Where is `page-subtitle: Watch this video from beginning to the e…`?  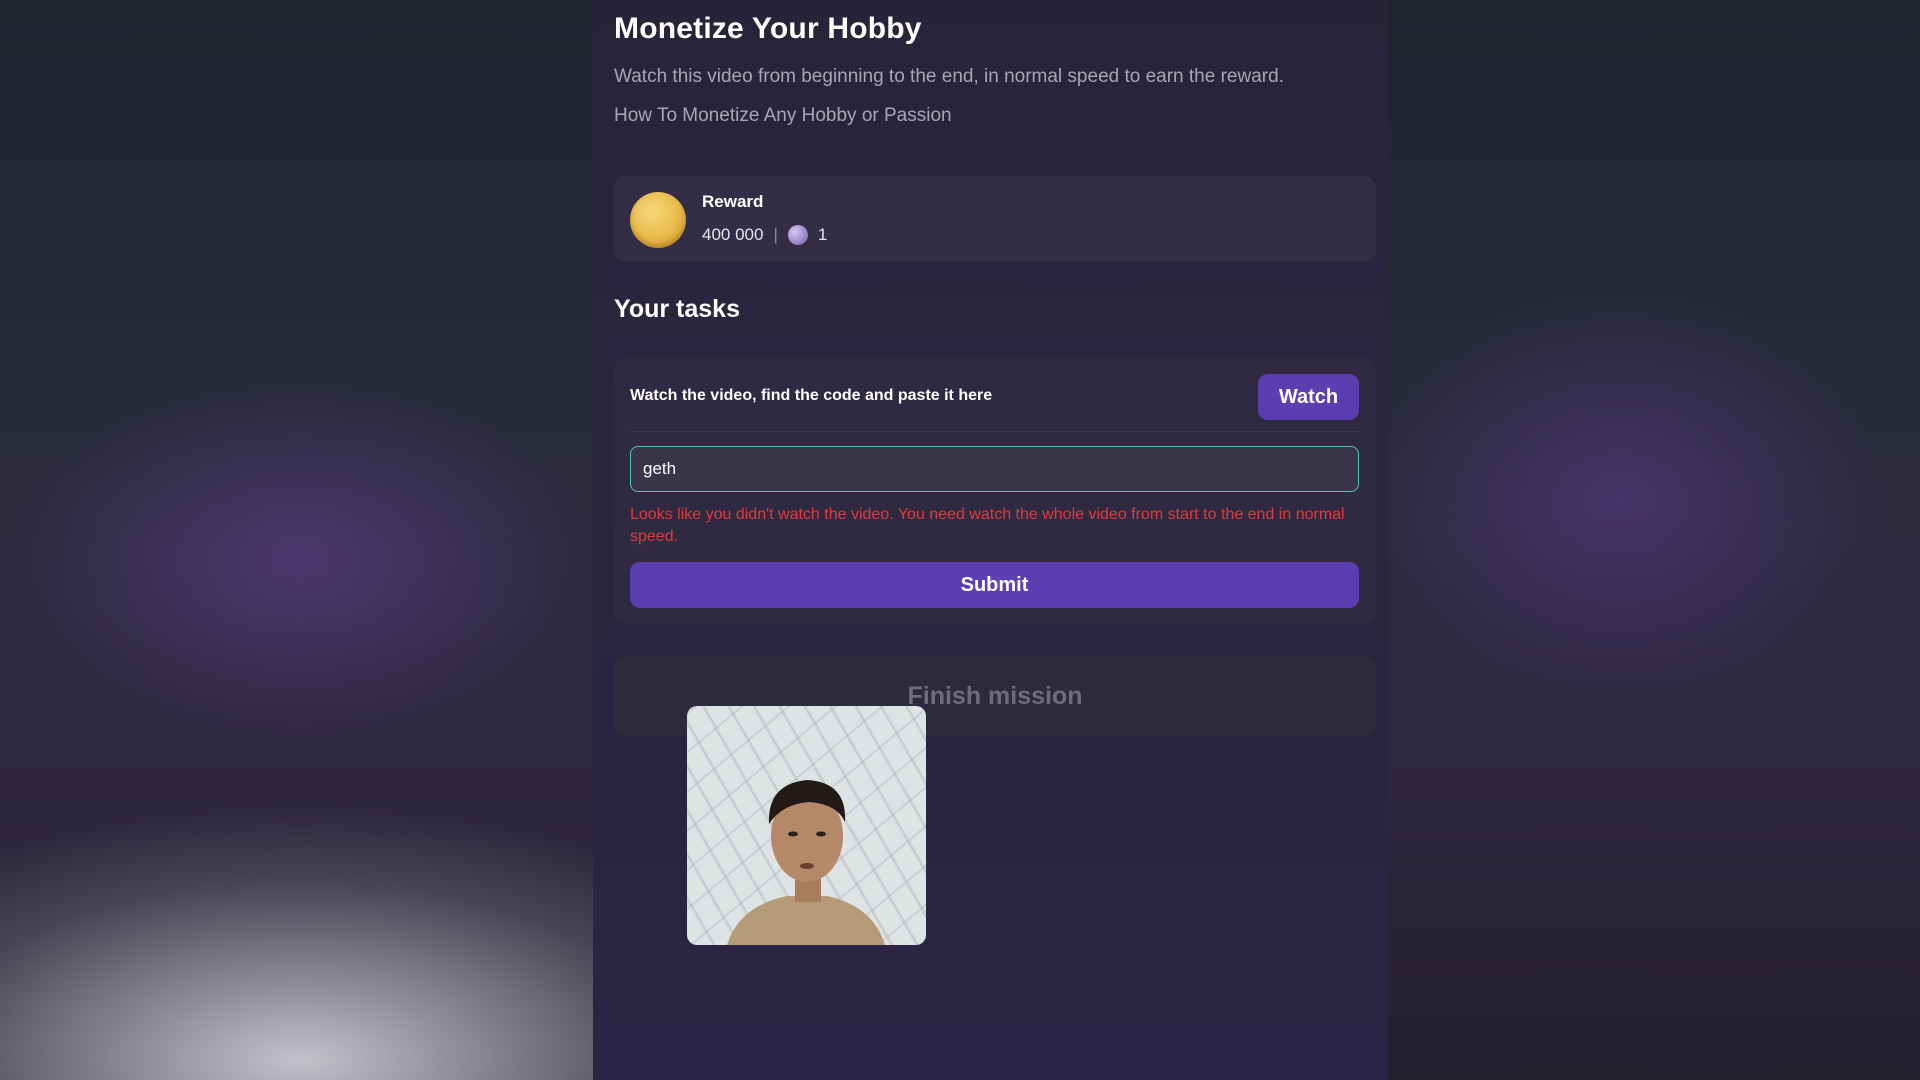 page-subtitle: Watch this video from beginning to the e… is located at coordinates (949, 76).